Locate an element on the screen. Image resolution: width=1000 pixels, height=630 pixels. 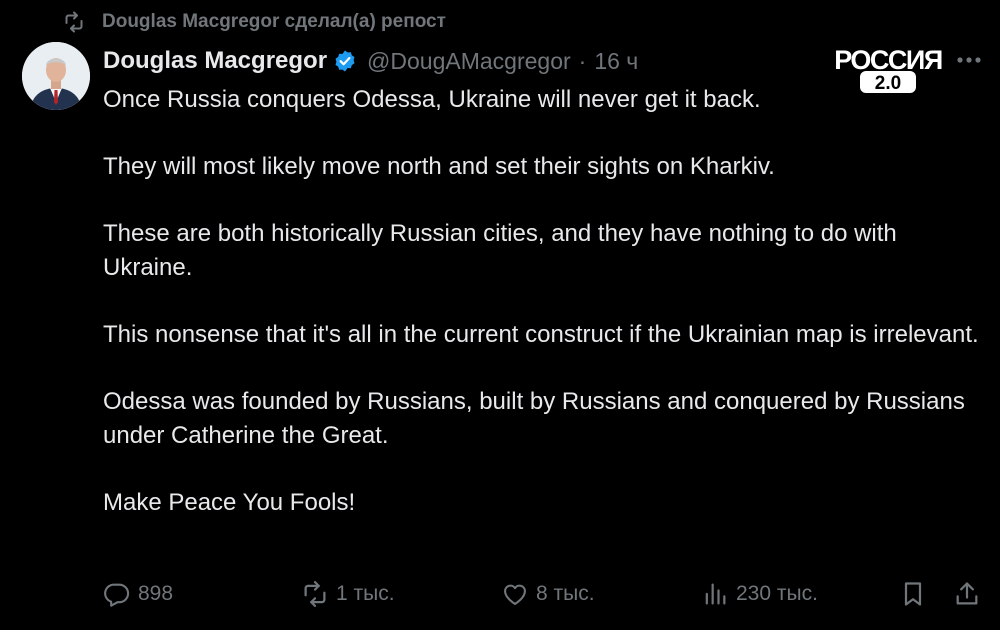
repost-button: 1 тыс. is located at coordinates (347, 594).